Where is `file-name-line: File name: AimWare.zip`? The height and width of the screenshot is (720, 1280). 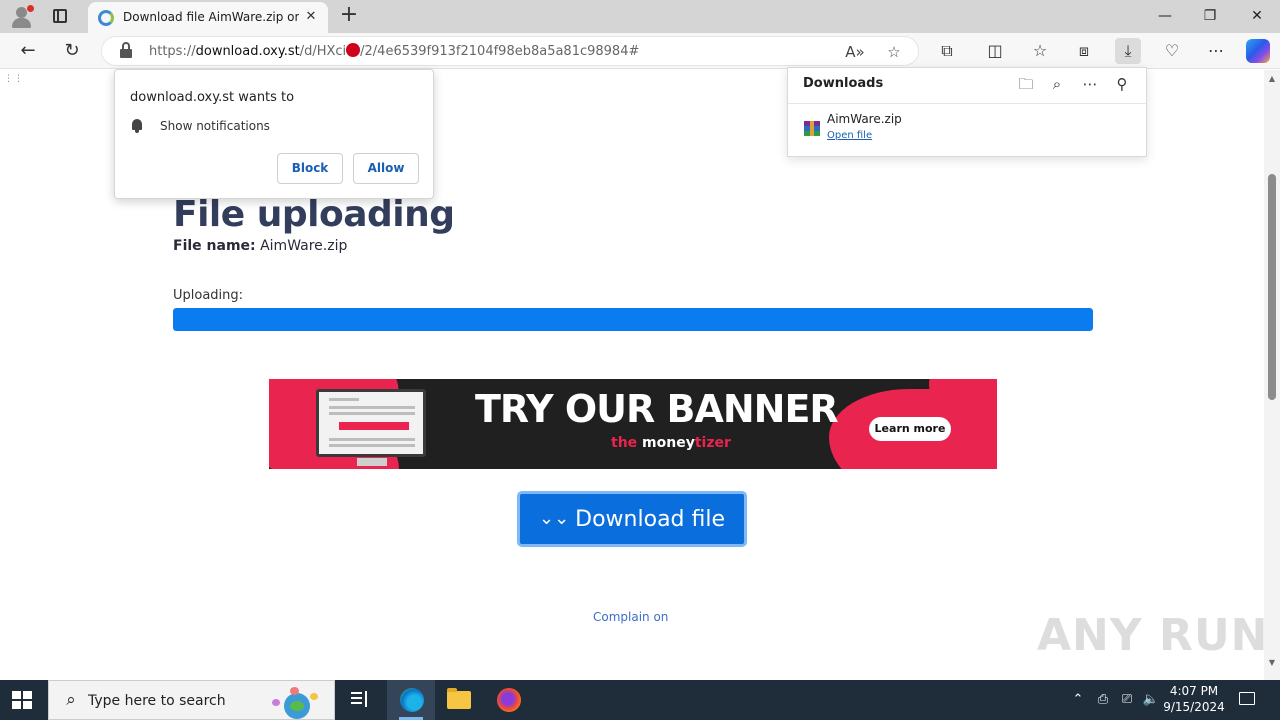 file-name-line: File name: AimWare.zip is located at coordinates (260, 246).